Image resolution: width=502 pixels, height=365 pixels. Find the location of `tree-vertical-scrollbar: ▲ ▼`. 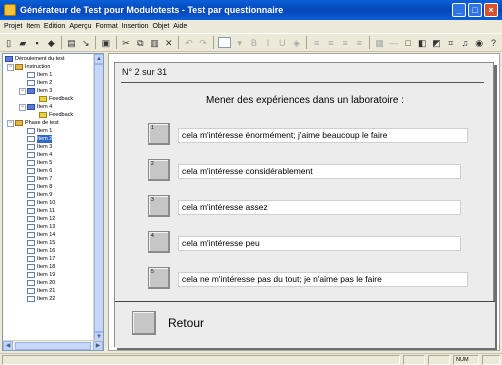

tree-vertical-scrollbar: ▲ ▼ is located at coordinates (98, 198).